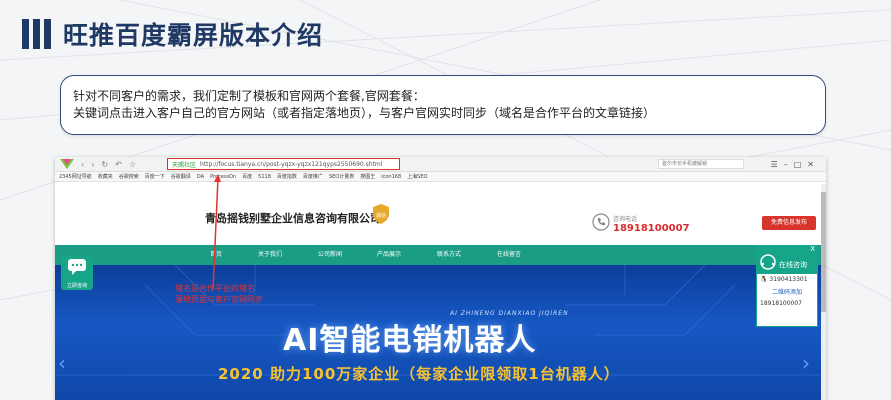 This screenshot has width=891, height=400. I want to click on hero-title: AI智能电销机器人, so click(410, 340).